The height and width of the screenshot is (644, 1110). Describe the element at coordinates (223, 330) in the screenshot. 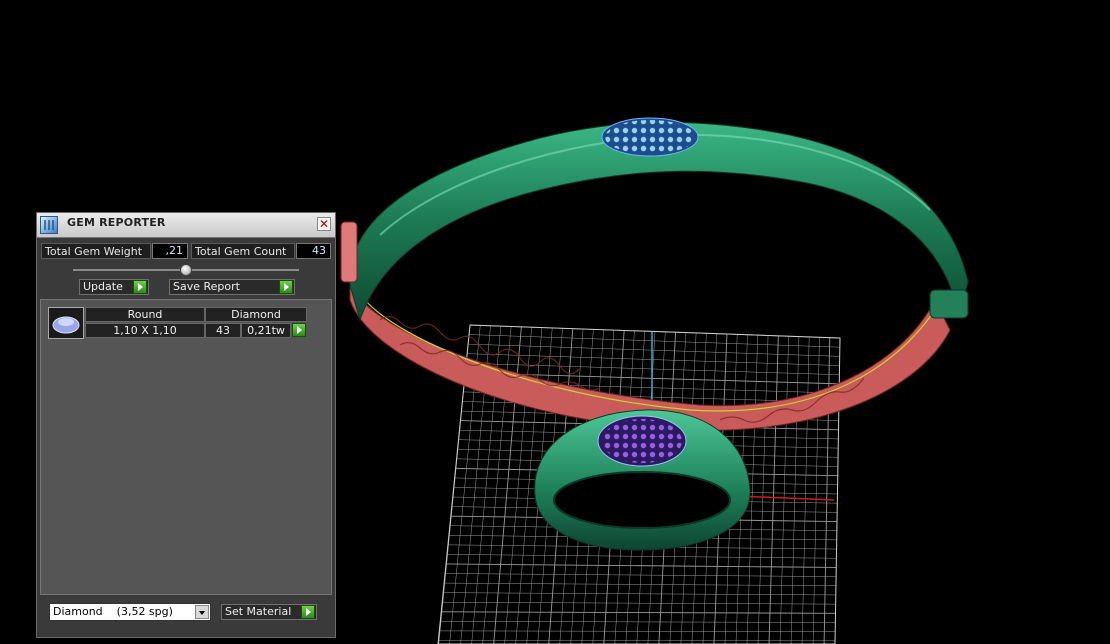

I see `gem-count-cell: 43` at that location.